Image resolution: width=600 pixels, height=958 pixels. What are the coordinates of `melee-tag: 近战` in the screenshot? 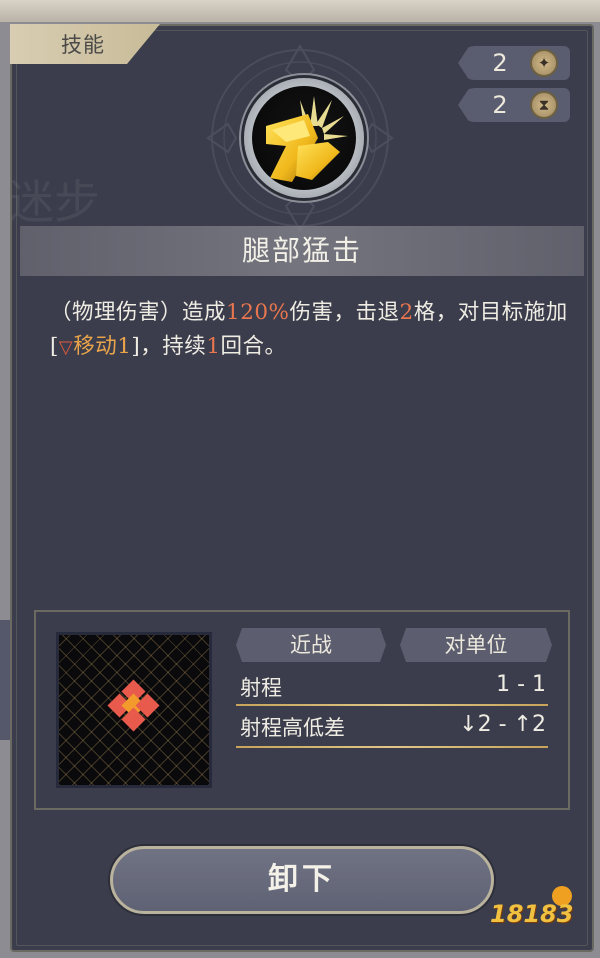 It's located at (311, 645).